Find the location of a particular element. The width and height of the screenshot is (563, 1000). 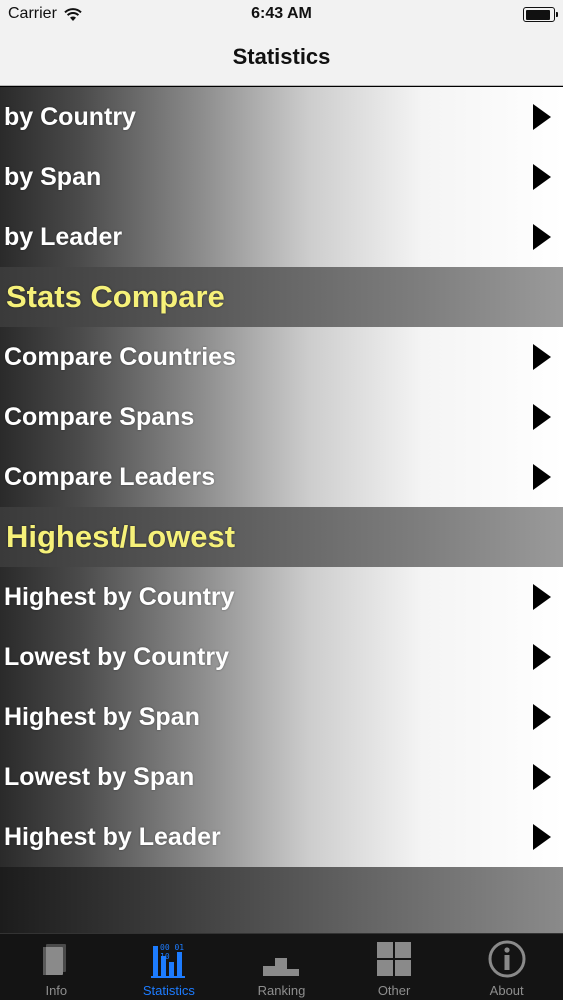

svg-text: 10 is located at coordinates (165, 956).